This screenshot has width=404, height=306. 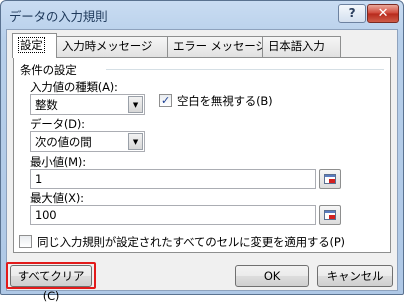 What do you see at coordinates (383, 13) in the screenshot?
I see `close-button: ✕` at bounding box center [383, 13].